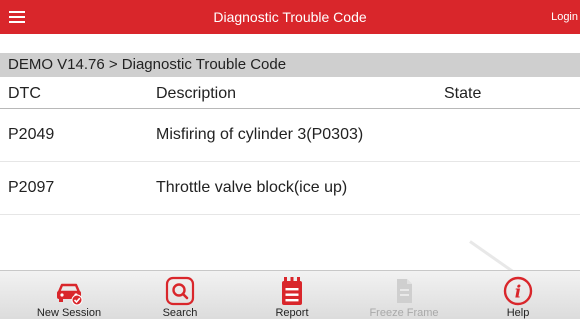 This screenshot has width=580, height=319. I want to click on car-check-icon, so click(70, 294).